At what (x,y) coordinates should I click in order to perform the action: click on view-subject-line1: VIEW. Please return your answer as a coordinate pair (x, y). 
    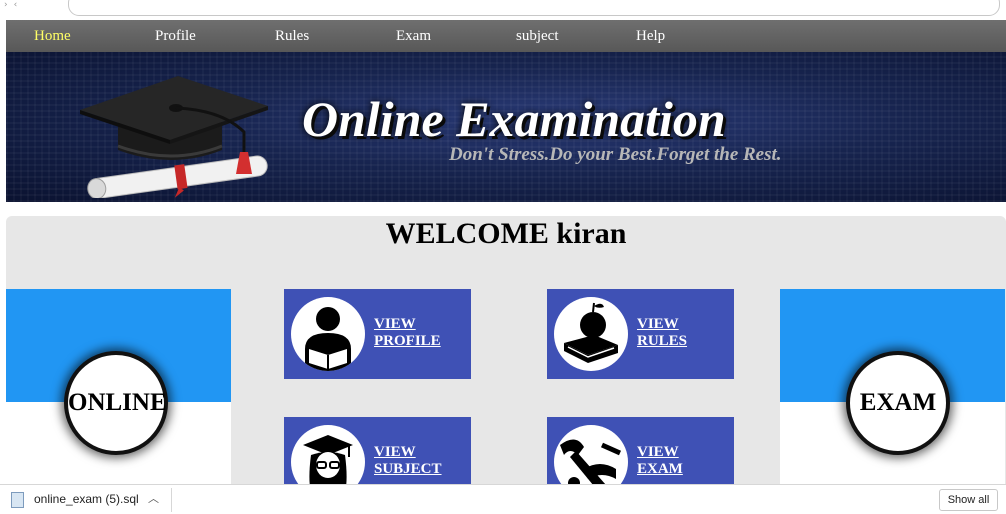
    Looking at the image, I should click on (395, 452).